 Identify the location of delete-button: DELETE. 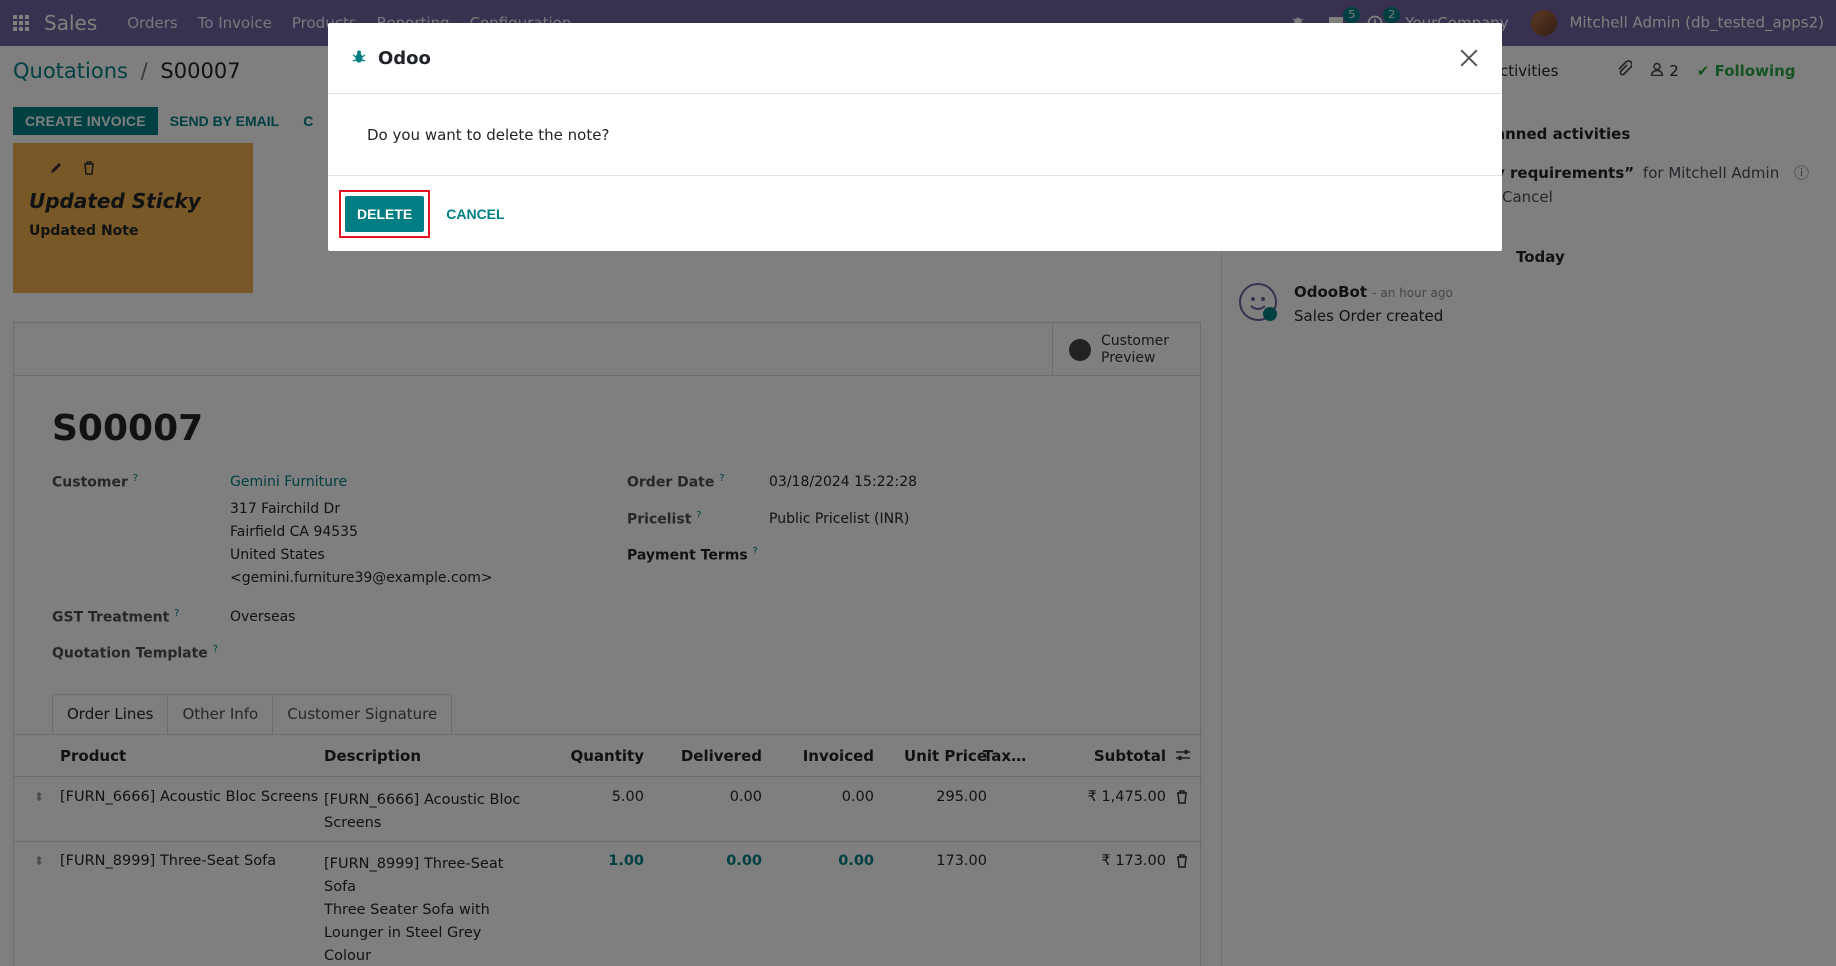
(385, 213).